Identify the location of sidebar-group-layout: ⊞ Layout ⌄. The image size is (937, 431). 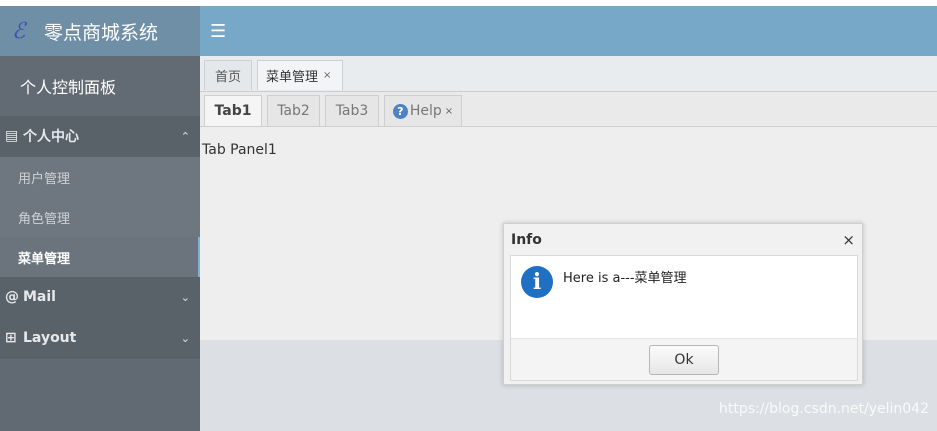
(100, 338).